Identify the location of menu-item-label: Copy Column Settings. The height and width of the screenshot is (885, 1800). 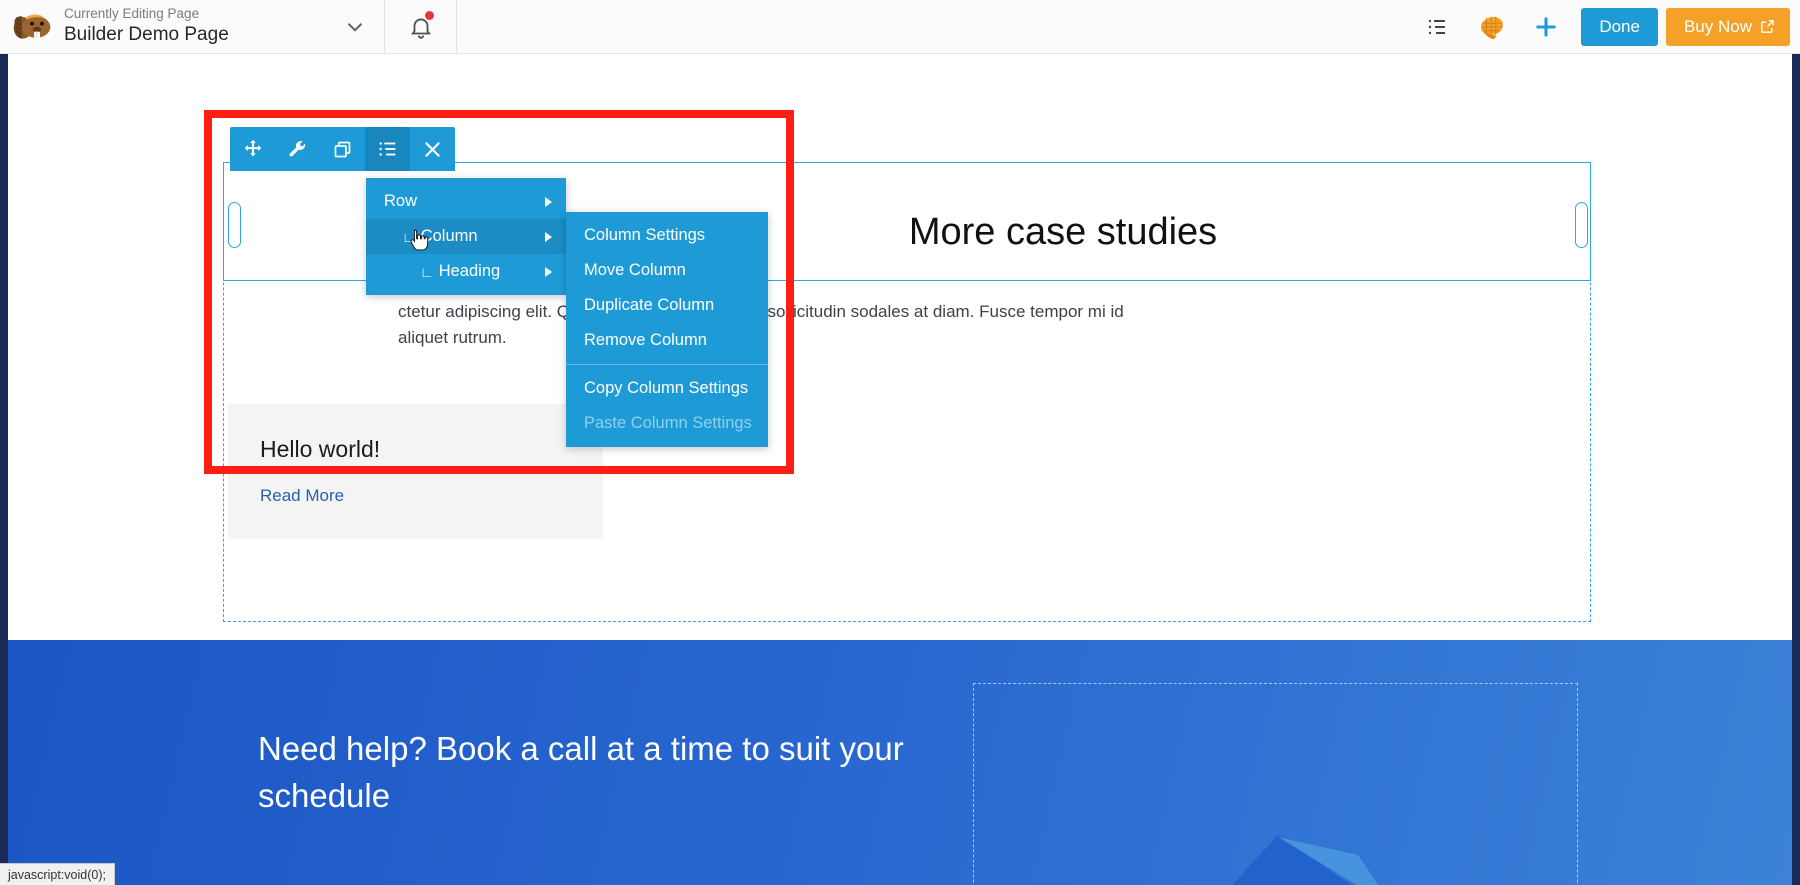
(666, 388).